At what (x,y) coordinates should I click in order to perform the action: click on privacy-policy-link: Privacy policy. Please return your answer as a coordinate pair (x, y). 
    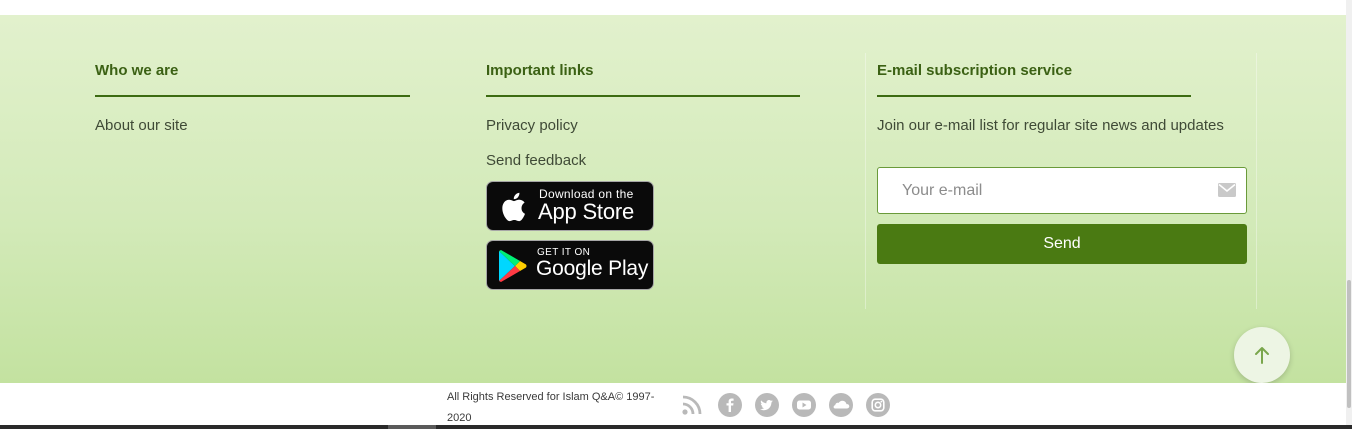
    Looking at the image, I should click on (532, 125).